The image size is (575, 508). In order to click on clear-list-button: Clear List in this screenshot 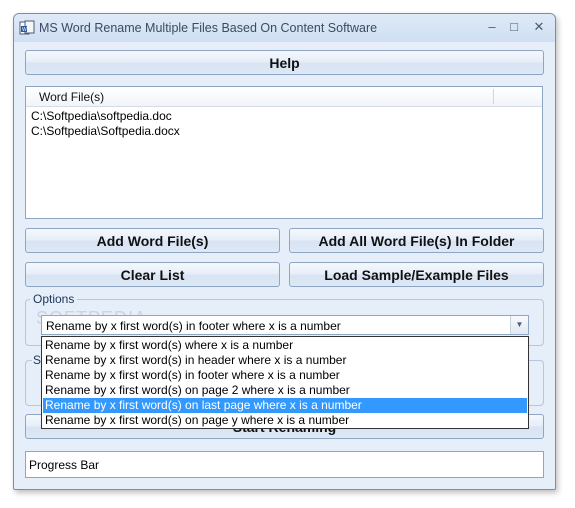, I will do `click(152, 274)`.